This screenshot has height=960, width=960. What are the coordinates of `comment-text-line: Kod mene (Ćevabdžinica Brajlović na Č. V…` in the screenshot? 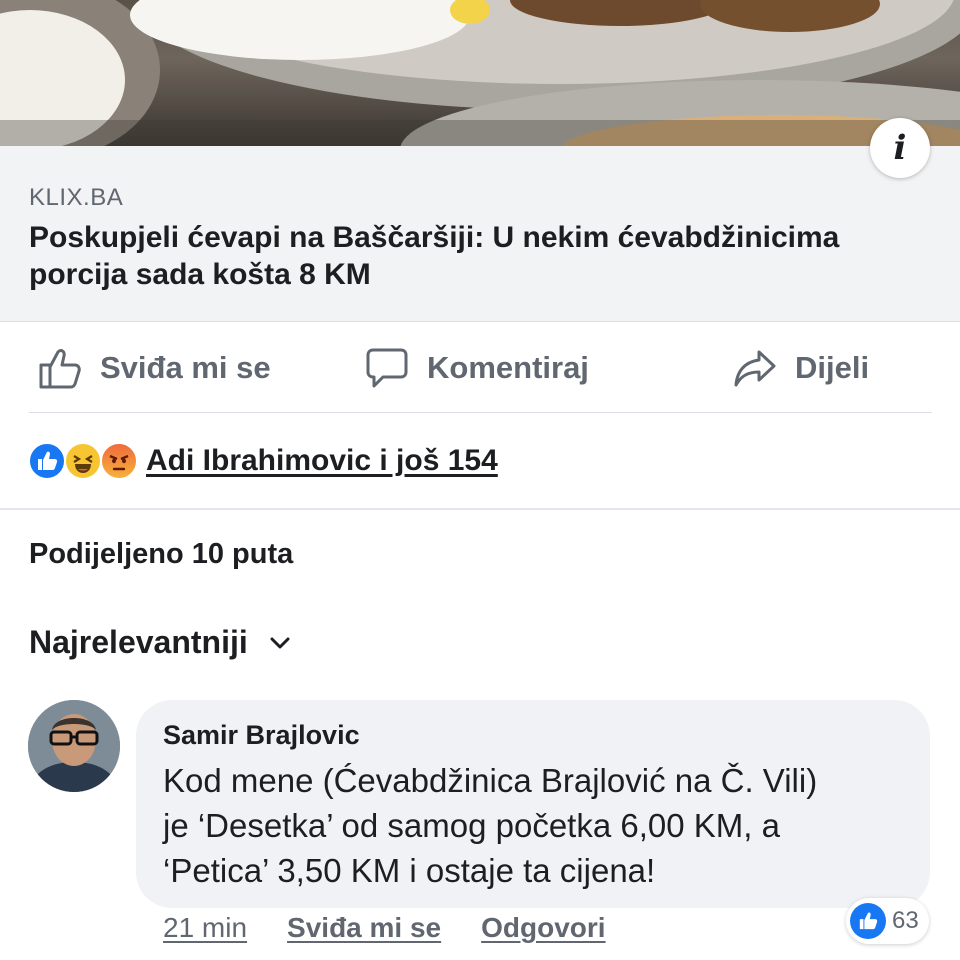 It's located at (490, 780).